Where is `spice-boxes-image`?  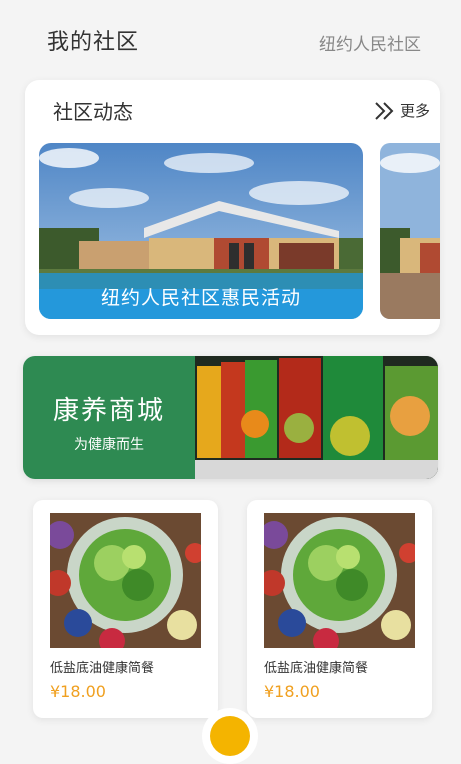 spice-boxes-image is located at coordinates (316, 417).